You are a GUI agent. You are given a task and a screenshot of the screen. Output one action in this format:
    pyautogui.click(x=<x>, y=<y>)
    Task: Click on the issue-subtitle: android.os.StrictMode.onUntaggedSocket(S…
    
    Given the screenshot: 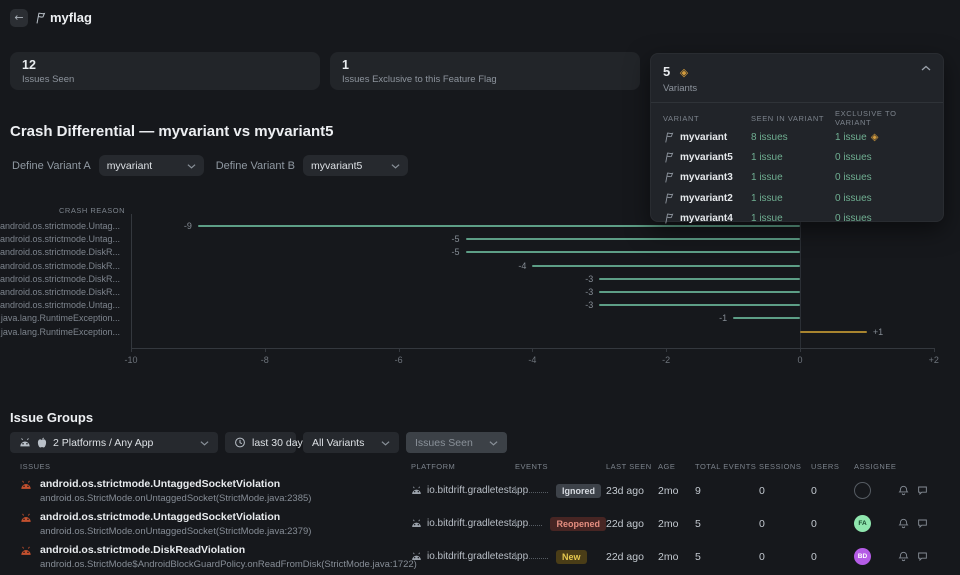 What is the action you would take?
    pyautogui.click(x=176, y=531)
    